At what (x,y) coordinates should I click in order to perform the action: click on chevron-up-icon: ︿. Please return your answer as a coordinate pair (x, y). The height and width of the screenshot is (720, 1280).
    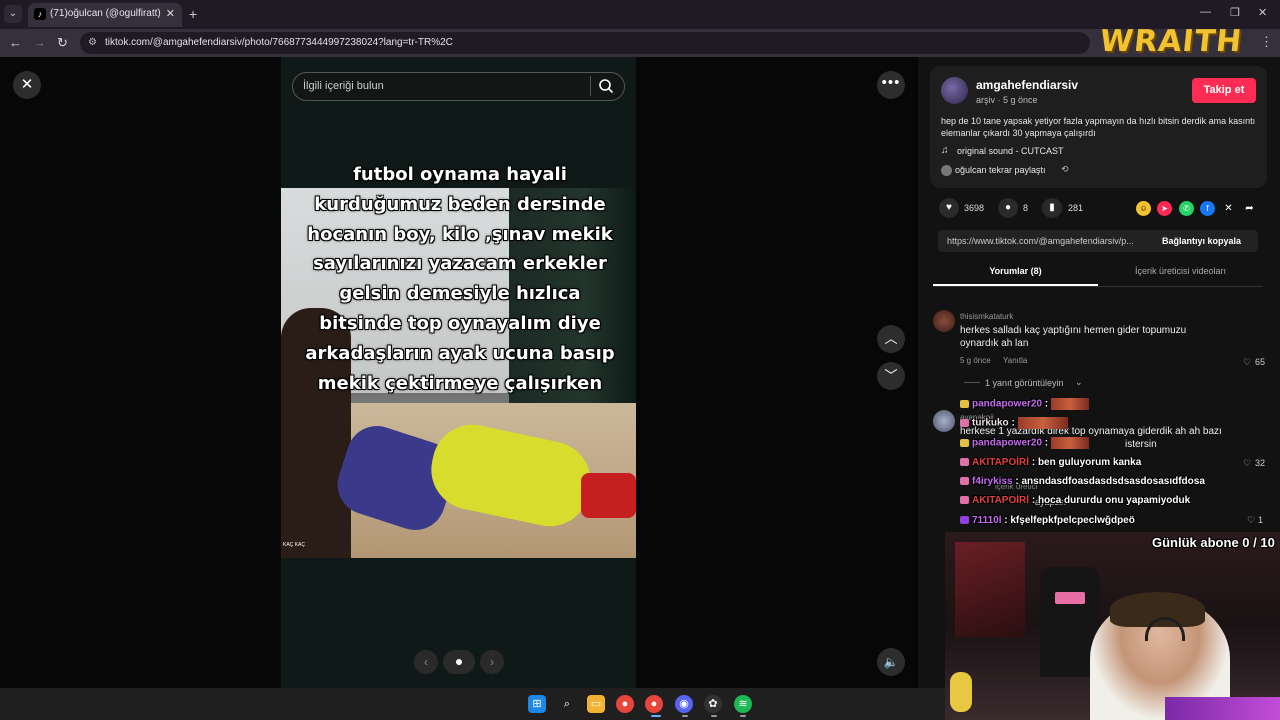
    Looking at the image, I should click on (891, 339).